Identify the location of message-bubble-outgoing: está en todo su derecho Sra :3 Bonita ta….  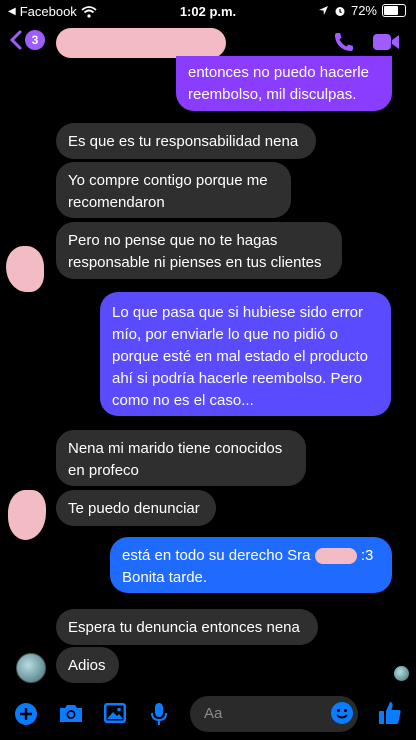
(251, 565).